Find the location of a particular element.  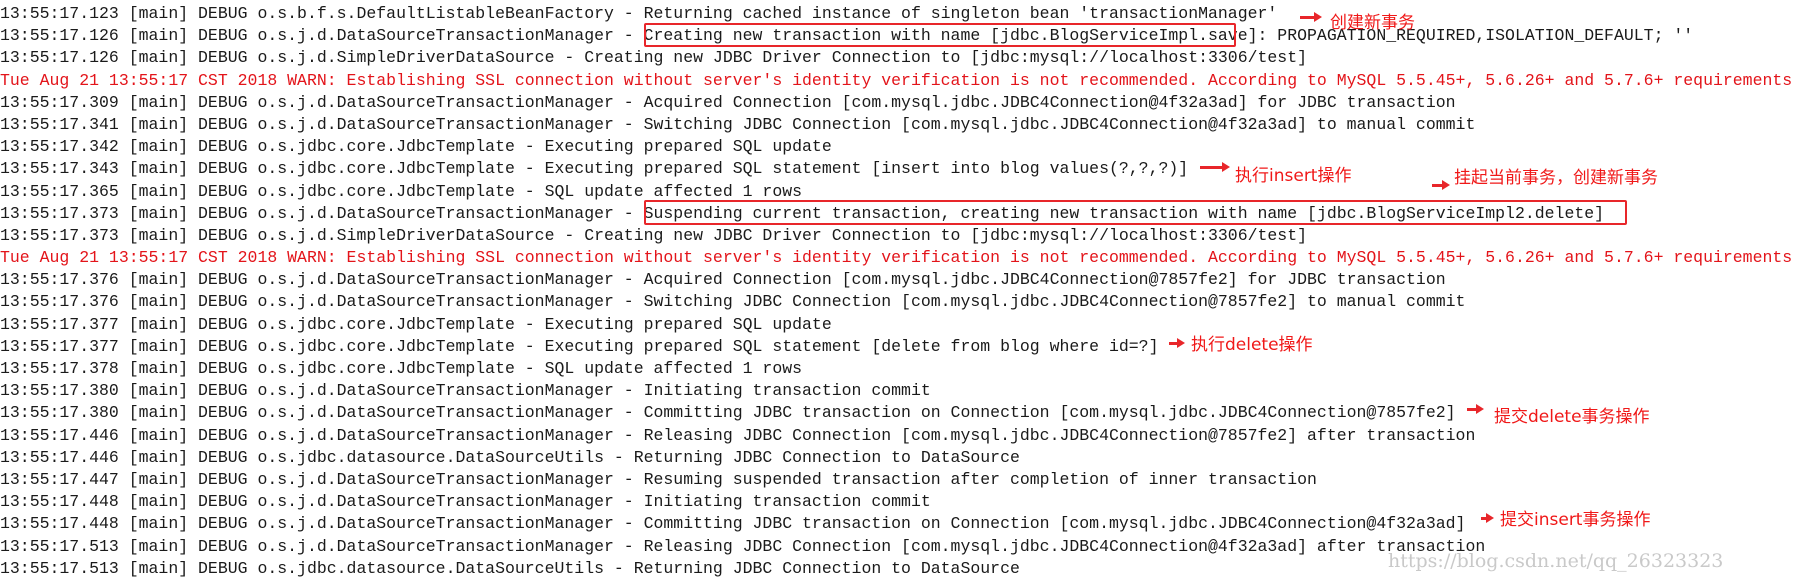

annotation-commit-insert: 提交insert事务操作 is located at coordinates (1575, 520).